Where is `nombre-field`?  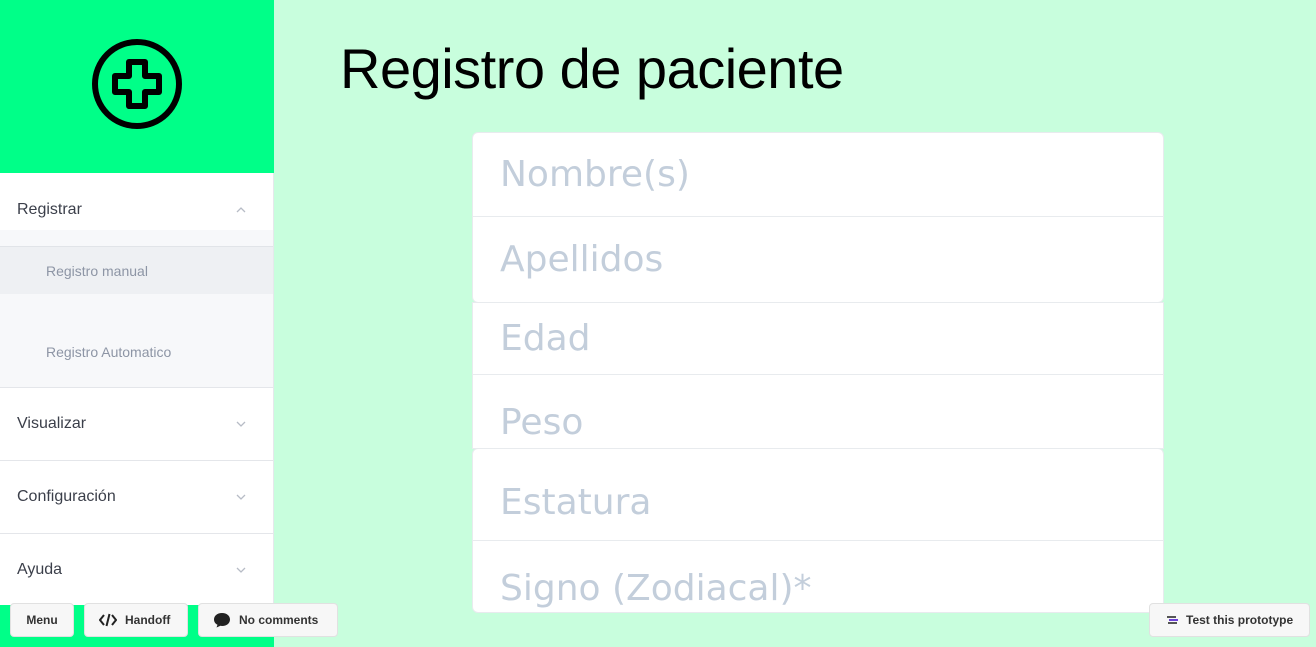 nombre-field is located at coordinates (818, 174).